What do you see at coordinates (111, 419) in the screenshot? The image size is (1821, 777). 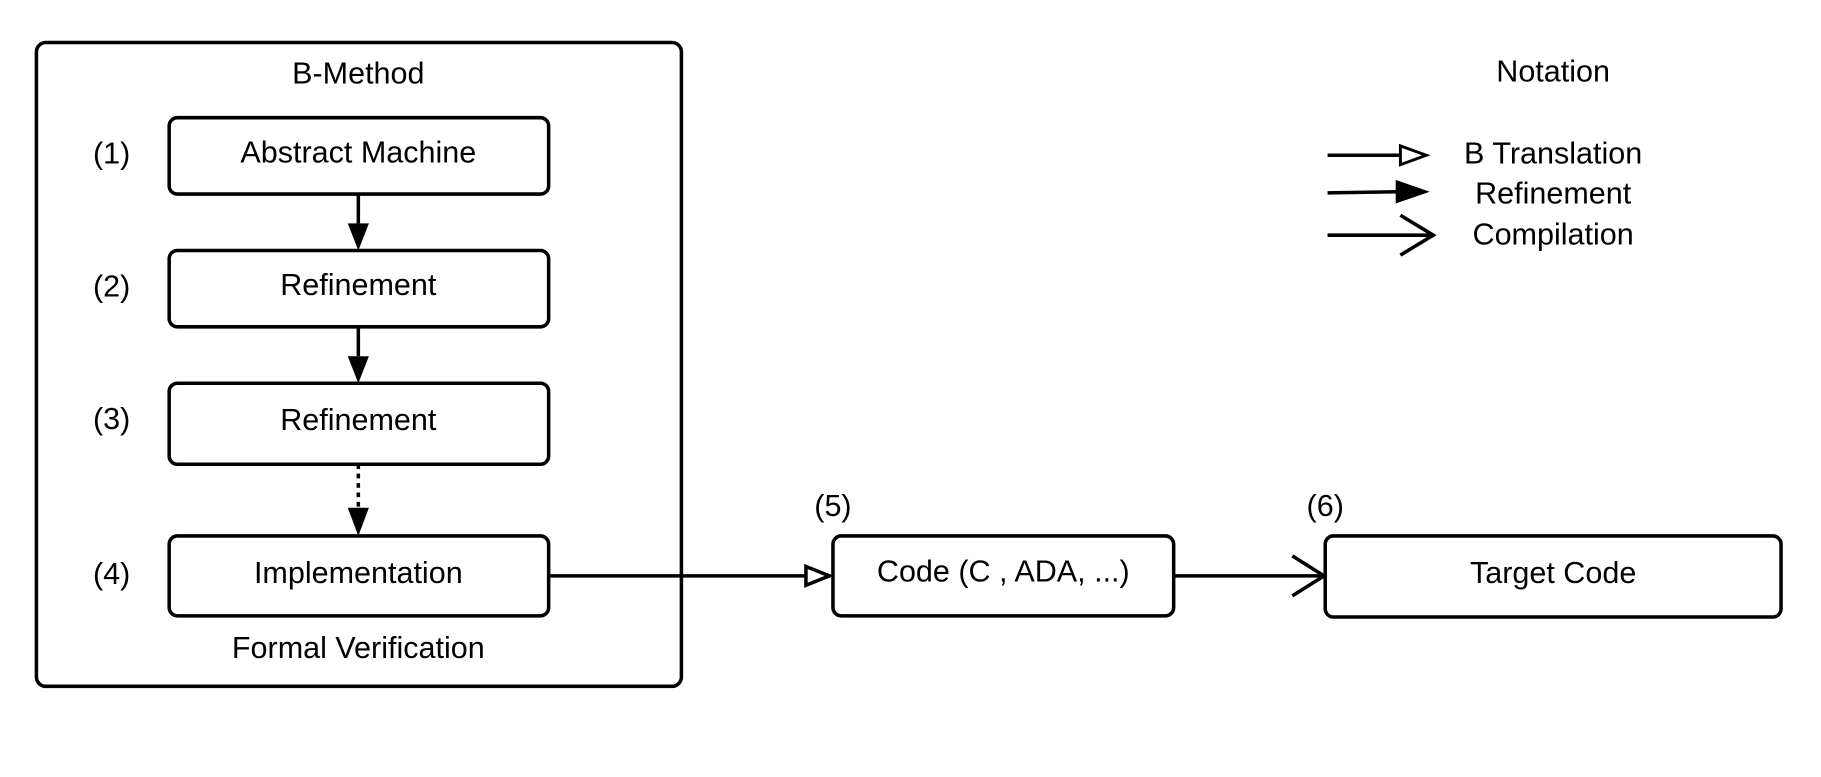 I see `step-number: (3)` at bounding box center [111, 419].